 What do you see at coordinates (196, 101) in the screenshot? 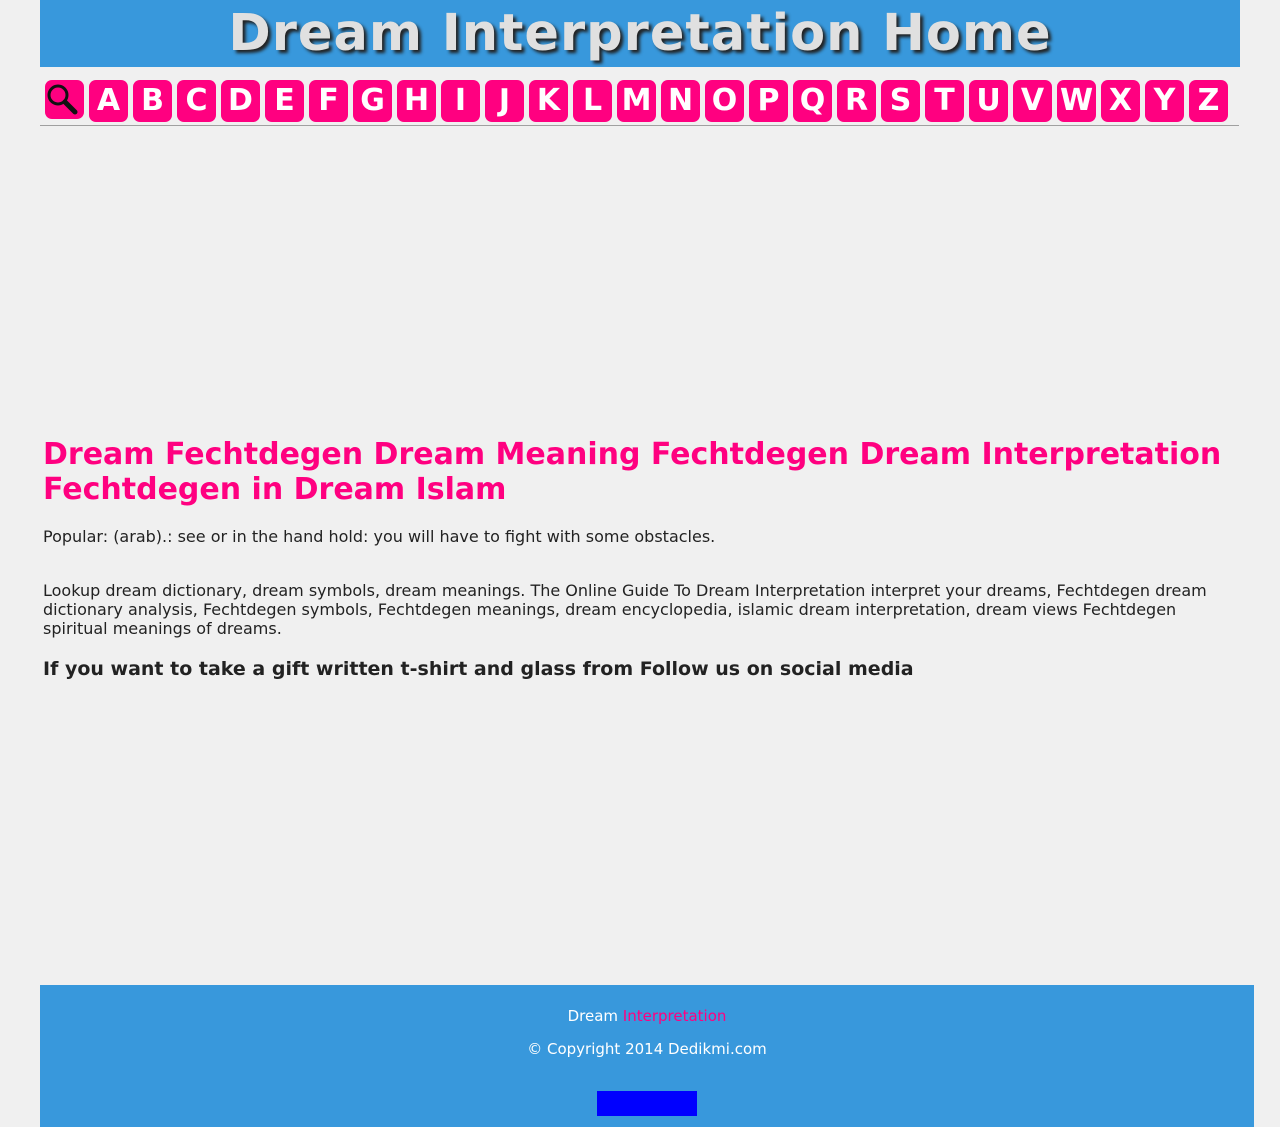
I see `letter-button-c: C` at bounding box center [196, 101].